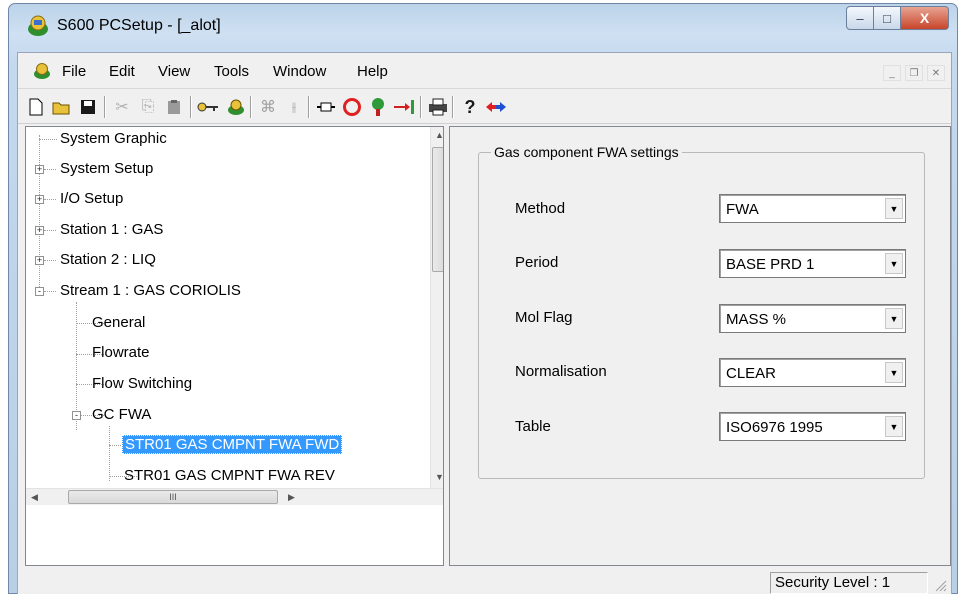 The image size is (958, 594). Describe the element at coordinates (232, 444) in the screenshot. I see `tree-item-fwa-fwd: STR01 GAS CMPNT FWA FWD` at that location.